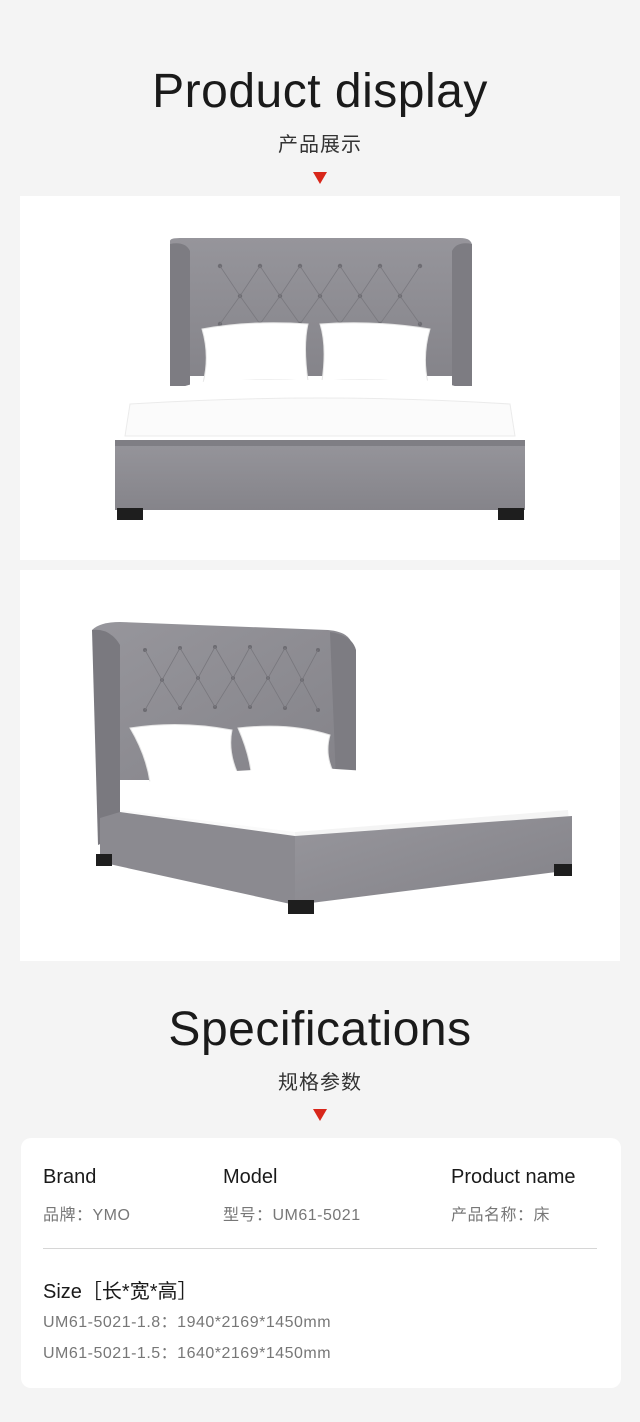  What do you see at coordinates (292, 1215) in the screenshot?
I see `model-value: 型号：UM61-5021` at bounding box center [292, 1215].